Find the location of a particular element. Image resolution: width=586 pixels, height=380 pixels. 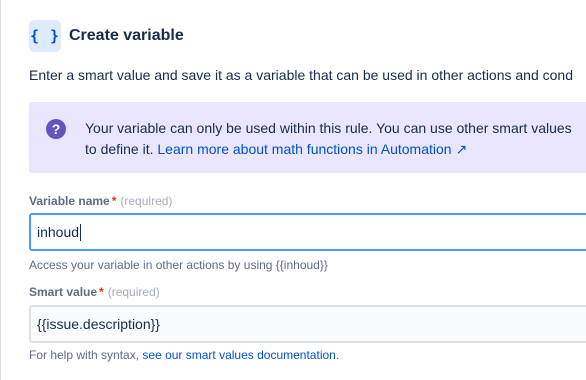

smart-value-value: {{issue.description}} is located at coordinates (98, 324).